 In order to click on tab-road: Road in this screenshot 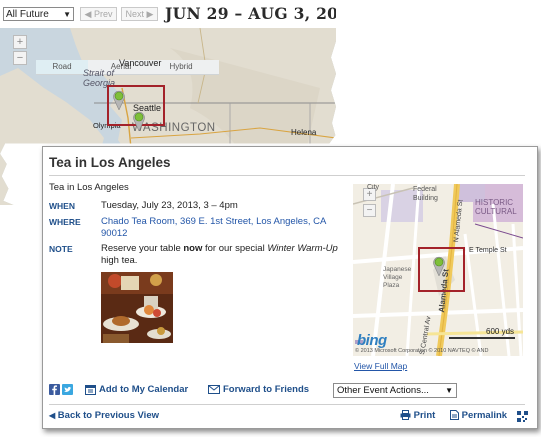, I will do `click(62, 67)`.